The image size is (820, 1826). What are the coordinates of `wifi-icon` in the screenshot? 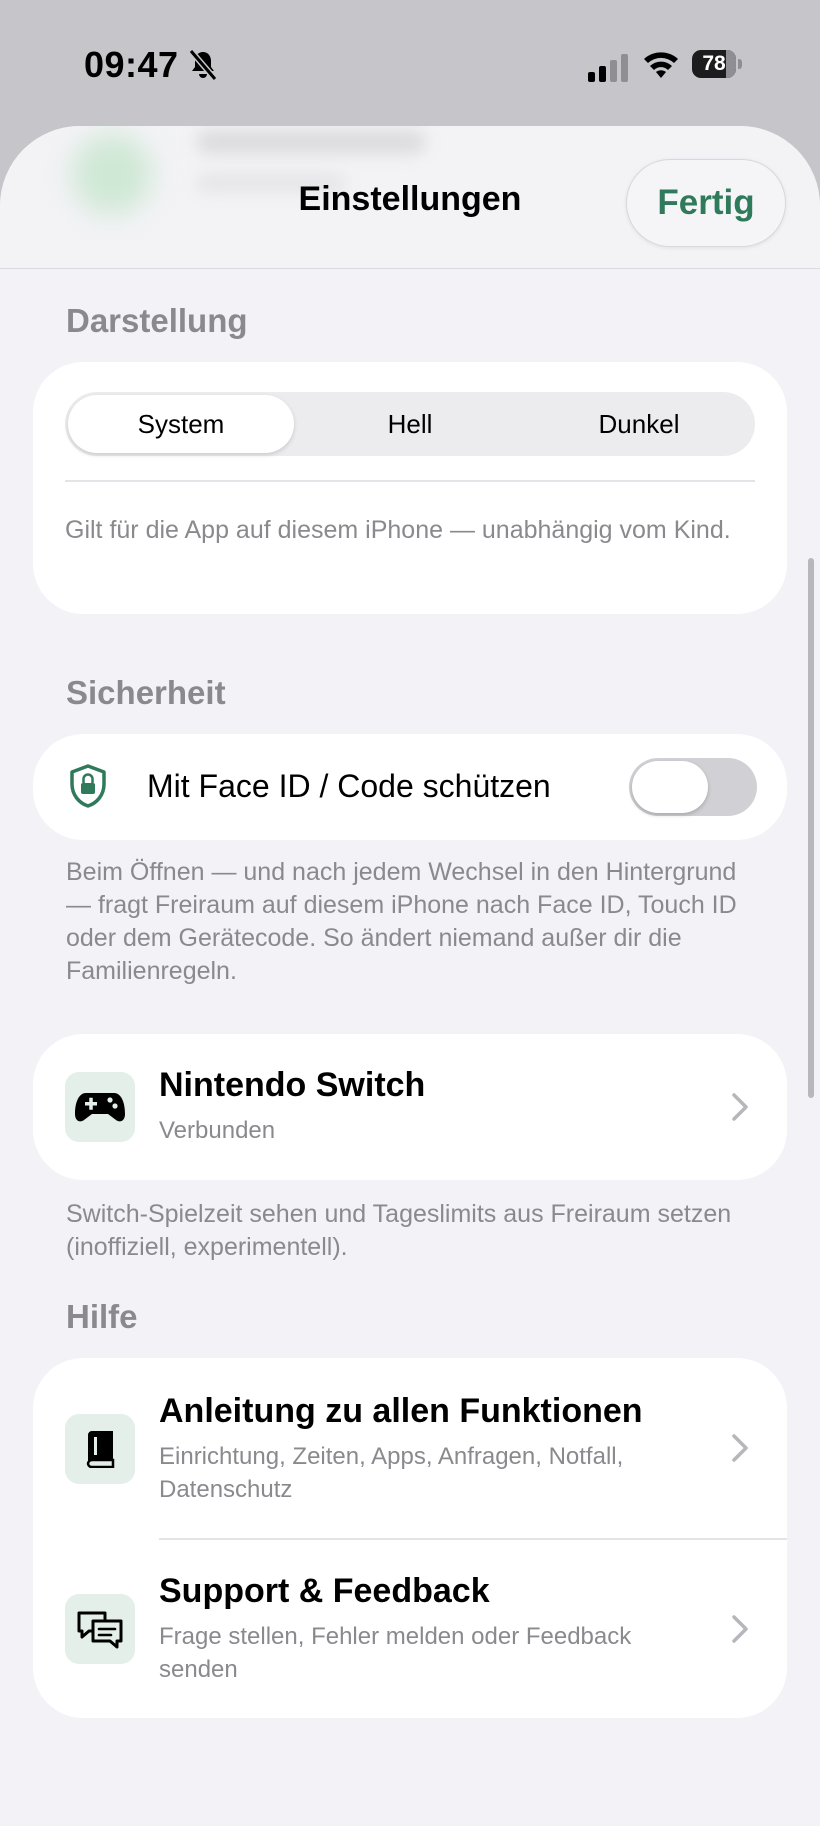 It's located at (661, 65).